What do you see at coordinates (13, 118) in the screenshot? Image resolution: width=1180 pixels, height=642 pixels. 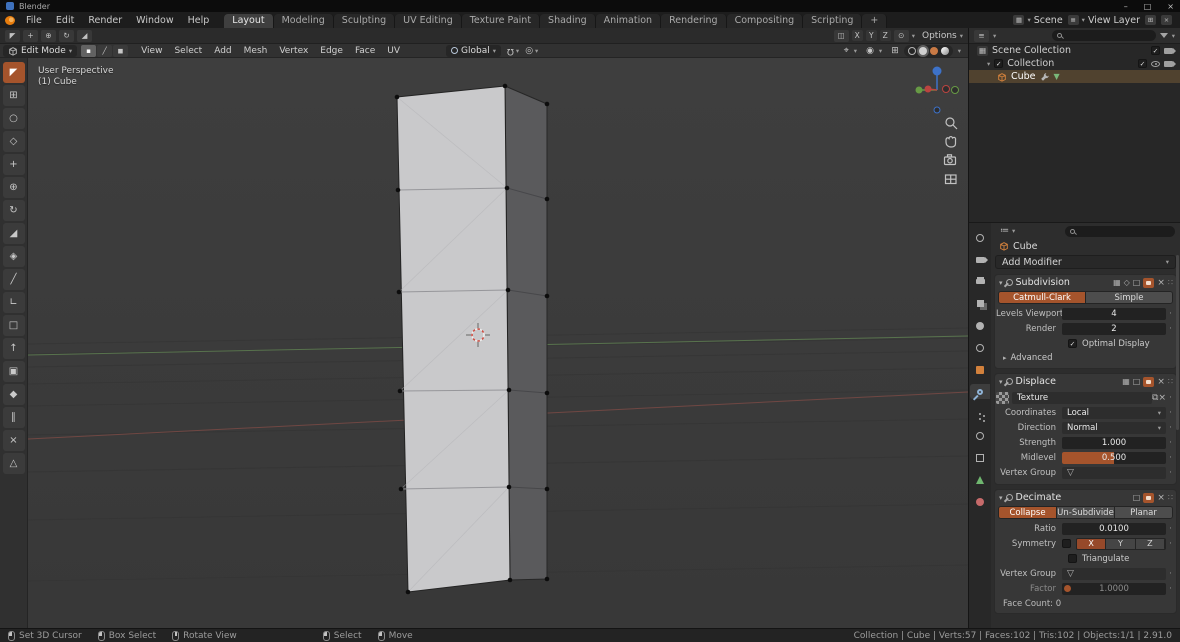 I see `tool-select-circle: ○` at bounding box center [13, 118].